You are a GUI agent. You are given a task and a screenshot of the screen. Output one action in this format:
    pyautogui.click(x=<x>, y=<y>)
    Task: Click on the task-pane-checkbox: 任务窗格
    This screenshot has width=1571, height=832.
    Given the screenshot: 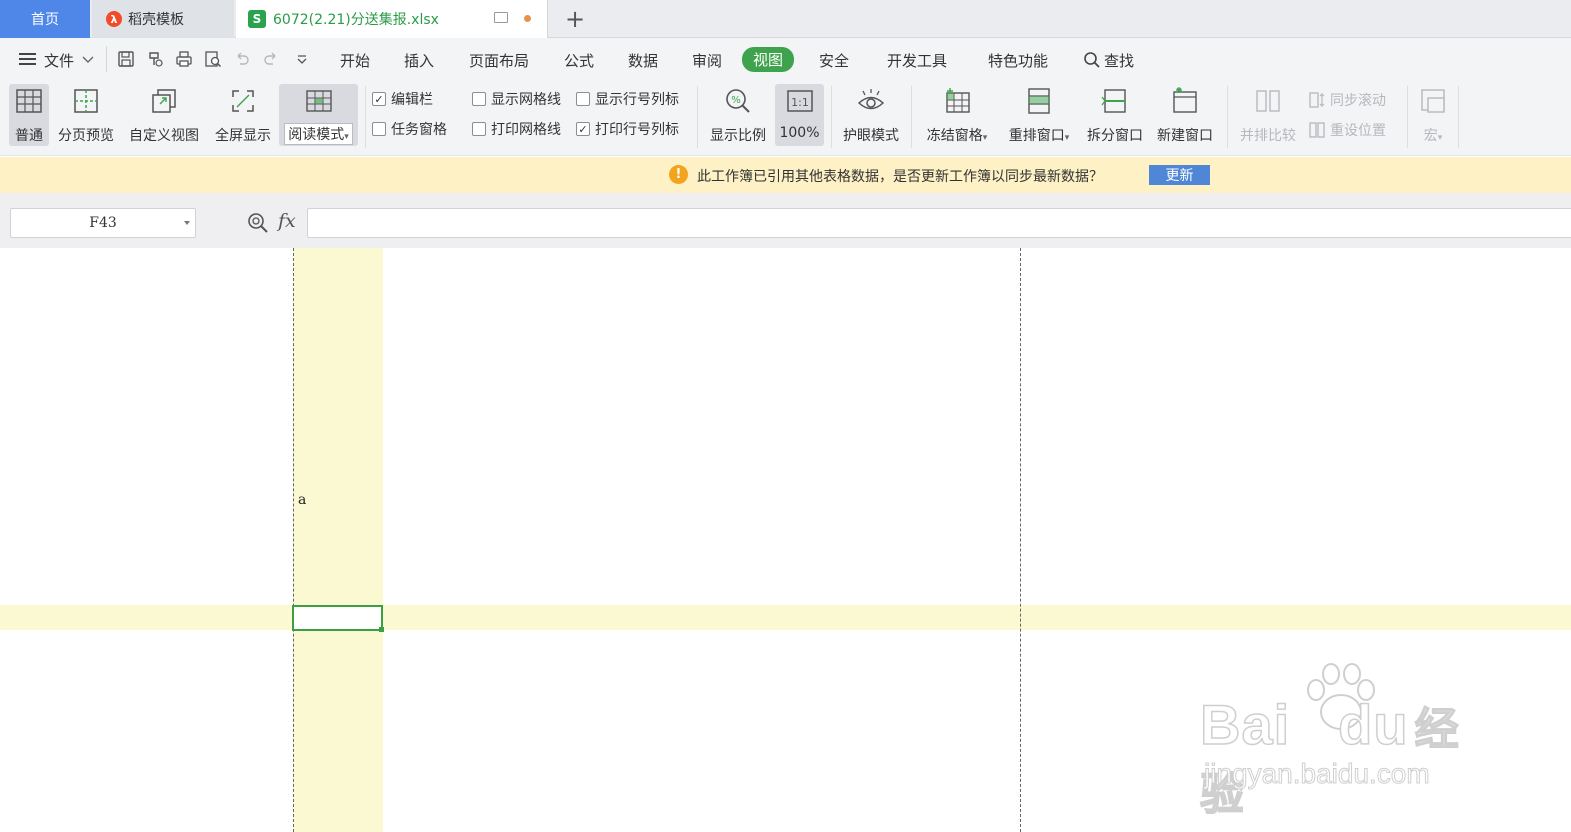 What is the action you would take?
    pyautogui.click(x=409, y=129)
    